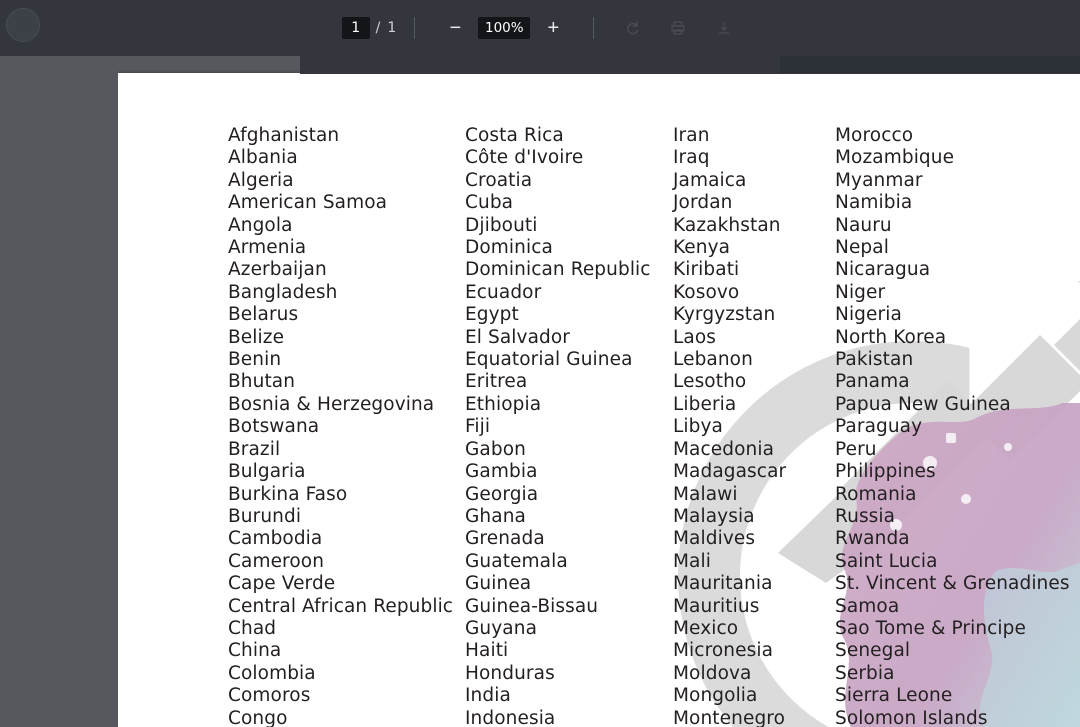 The height and width of the screenshot is (727, 1080). What do you see at coordinates (894, 696) in the screenshot?
I see `country-item: Sierra Leone` at bounding box center [894, 696].